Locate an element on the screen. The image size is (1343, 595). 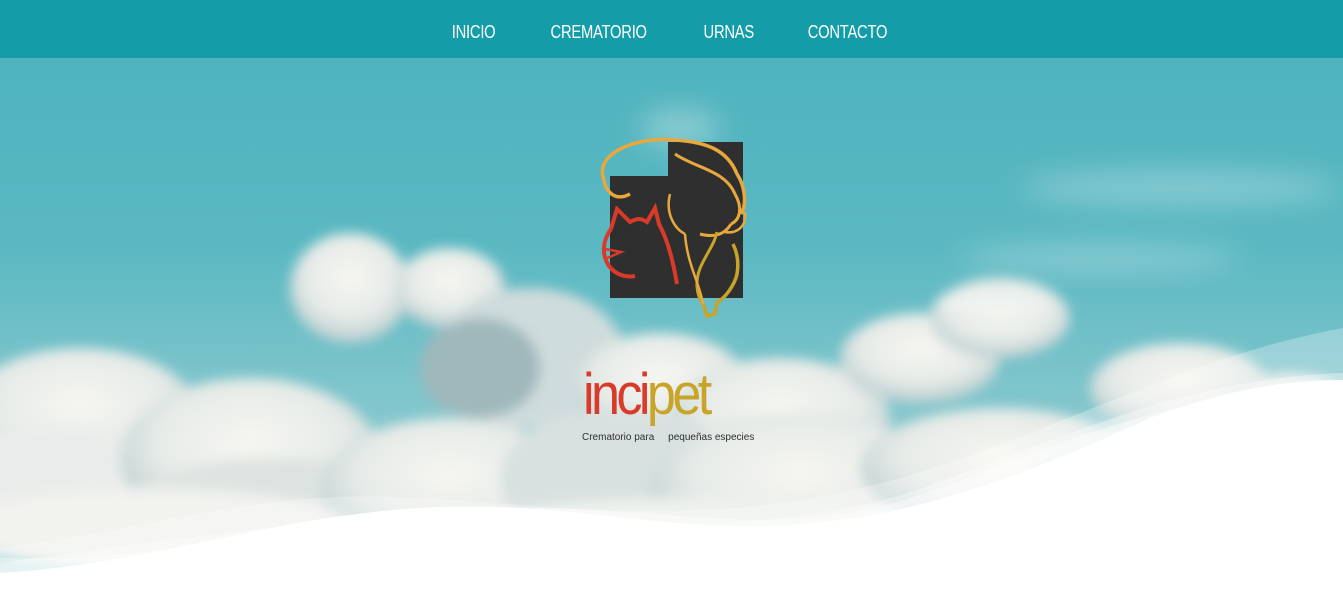
nav-link-crematorio: CREMATORIO is located at coordinates (599, 32).